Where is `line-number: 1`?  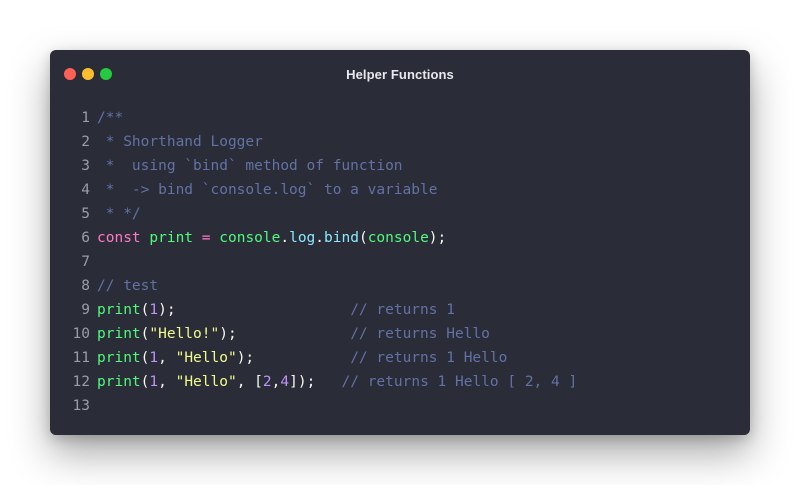
line-number: 1 is located at coordinates (85, 118).